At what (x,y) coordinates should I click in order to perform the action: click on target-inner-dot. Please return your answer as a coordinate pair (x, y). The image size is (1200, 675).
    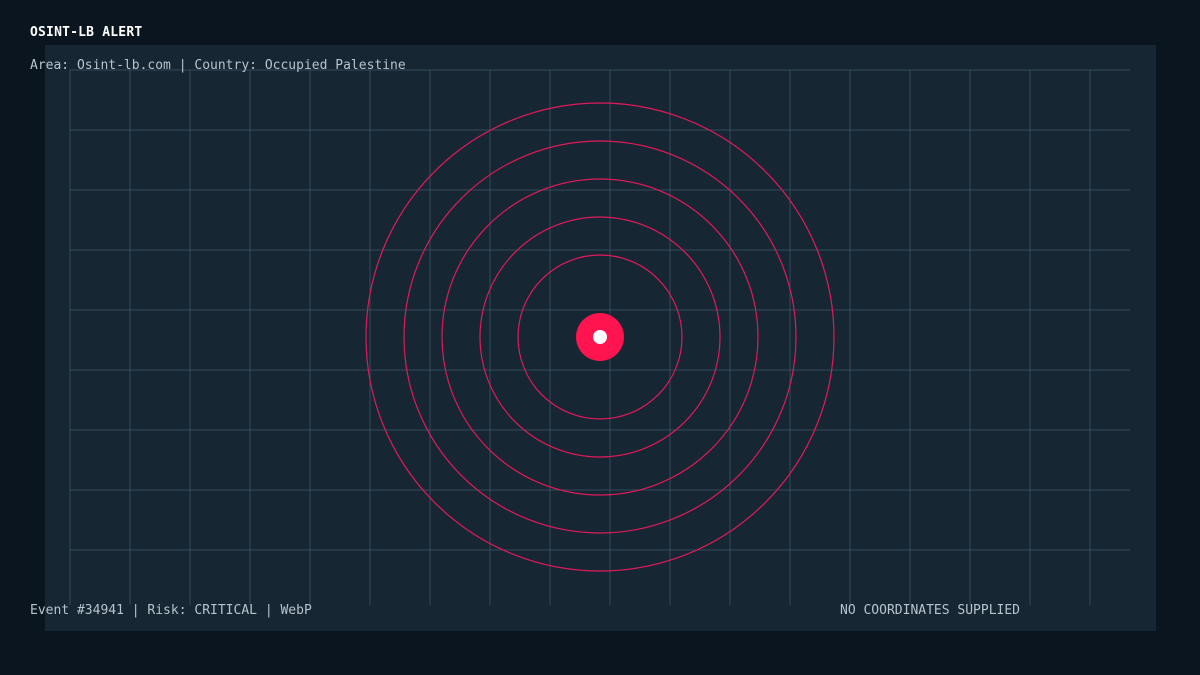
    Looking at the image, I should click on (600, 337).